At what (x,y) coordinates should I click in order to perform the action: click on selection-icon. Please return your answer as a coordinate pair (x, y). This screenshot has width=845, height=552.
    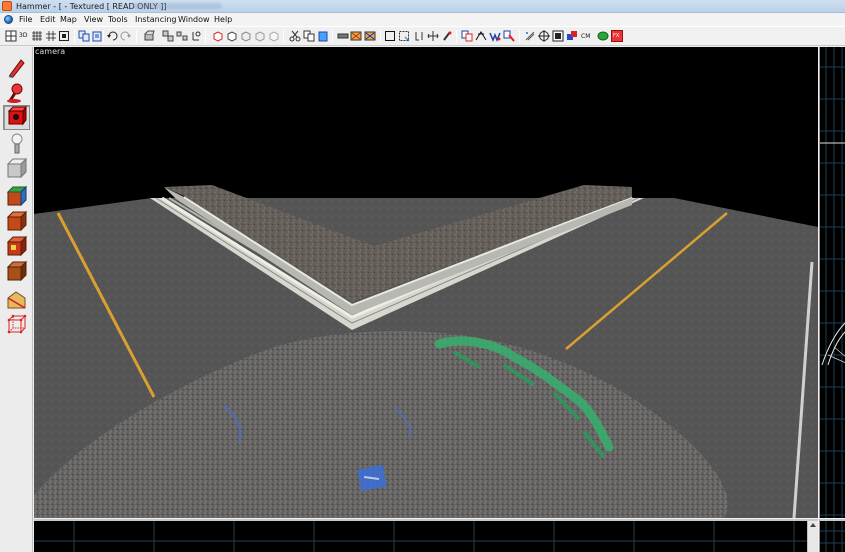
    Looking at the image, I should click on (16, 68).